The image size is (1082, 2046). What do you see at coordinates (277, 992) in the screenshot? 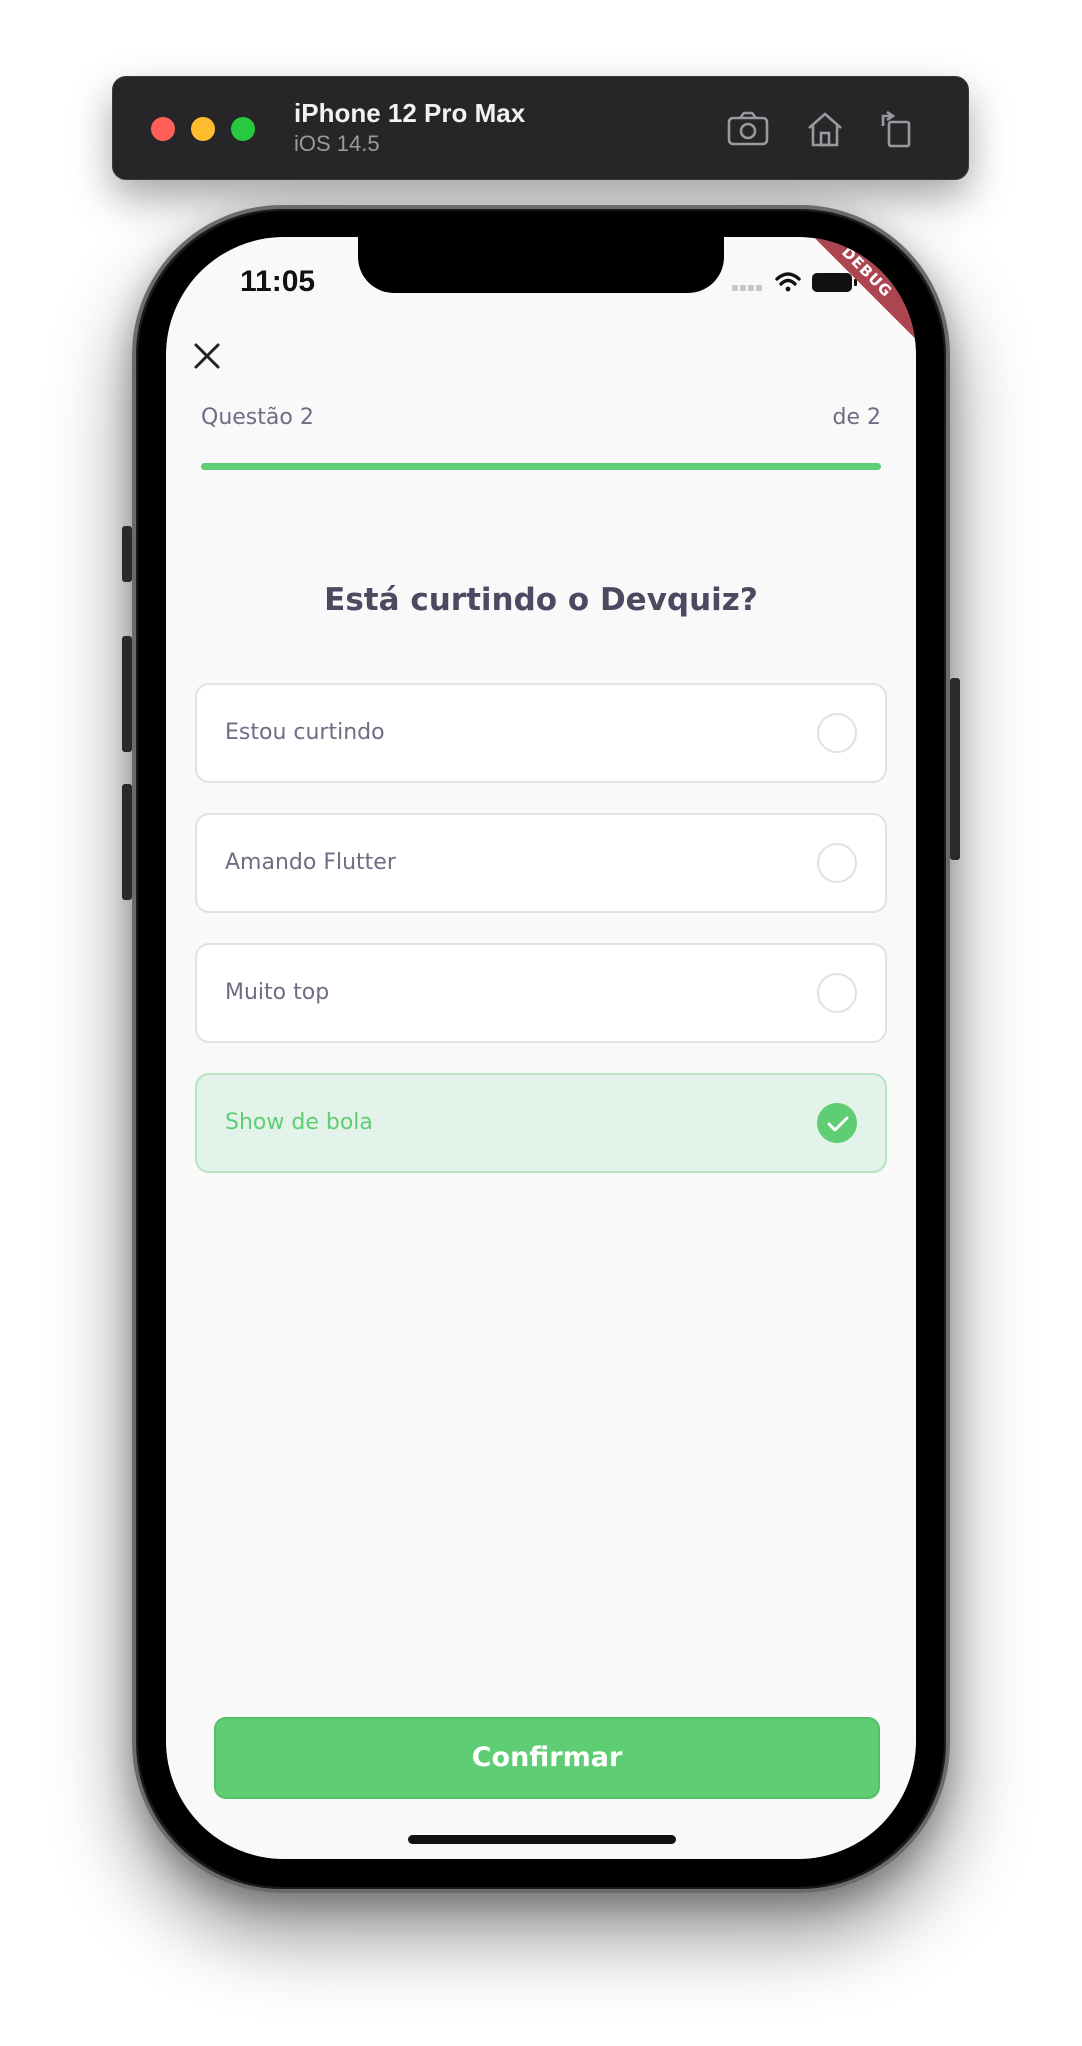
I see `answer-label: Muito top` at bounding box center [277, 992].